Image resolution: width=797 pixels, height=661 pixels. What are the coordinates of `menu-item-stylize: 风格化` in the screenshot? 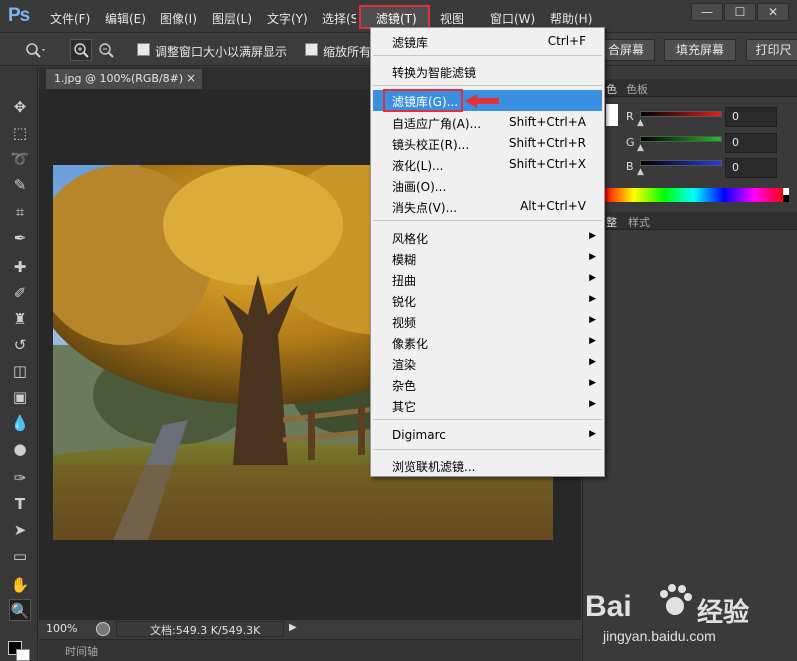 It's located at (410, 238).